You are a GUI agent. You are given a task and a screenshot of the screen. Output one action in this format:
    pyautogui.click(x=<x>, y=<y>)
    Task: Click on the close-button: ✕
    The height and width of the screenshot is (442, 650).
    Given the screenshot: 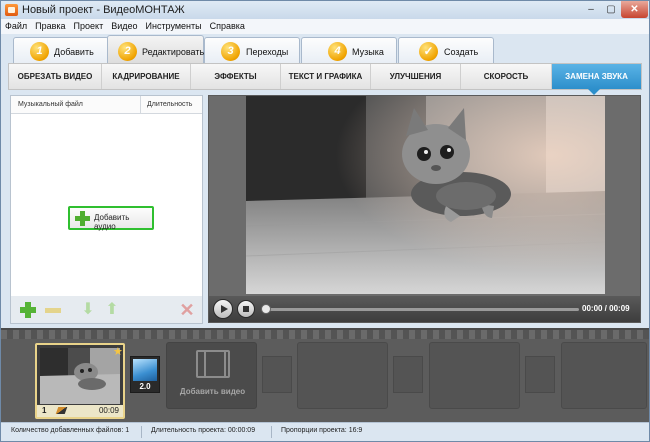 What is the action you would take?
    pyautogui.click(x=634, y=9)
    